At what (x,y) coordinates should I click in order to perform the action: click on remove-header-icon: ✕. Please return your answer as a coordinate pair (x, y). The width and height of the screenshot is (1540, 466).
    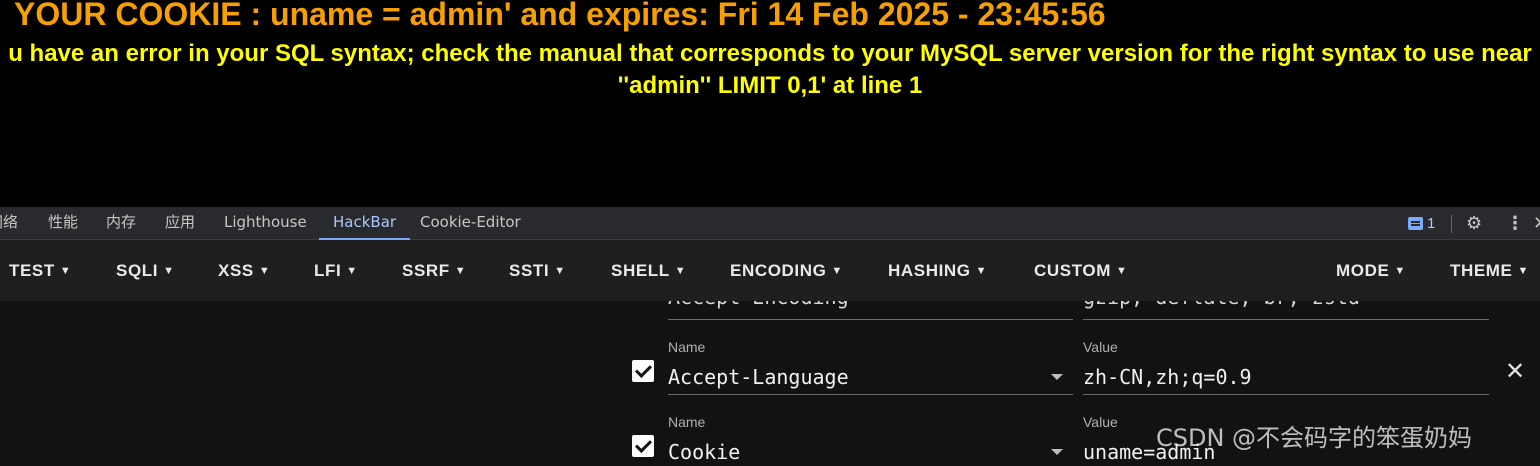
    Looking at the image, I should click on (1515, 371).